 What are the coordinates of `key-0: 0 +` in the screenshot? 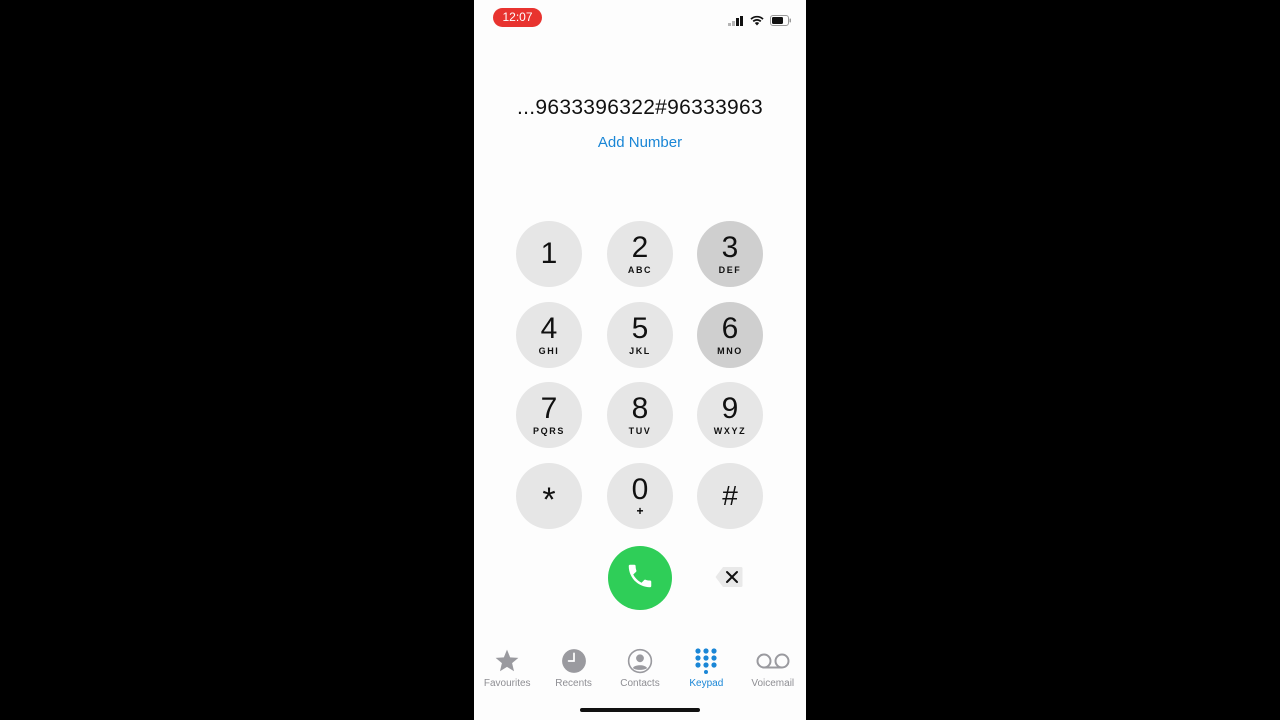 It's located at (640, 496).